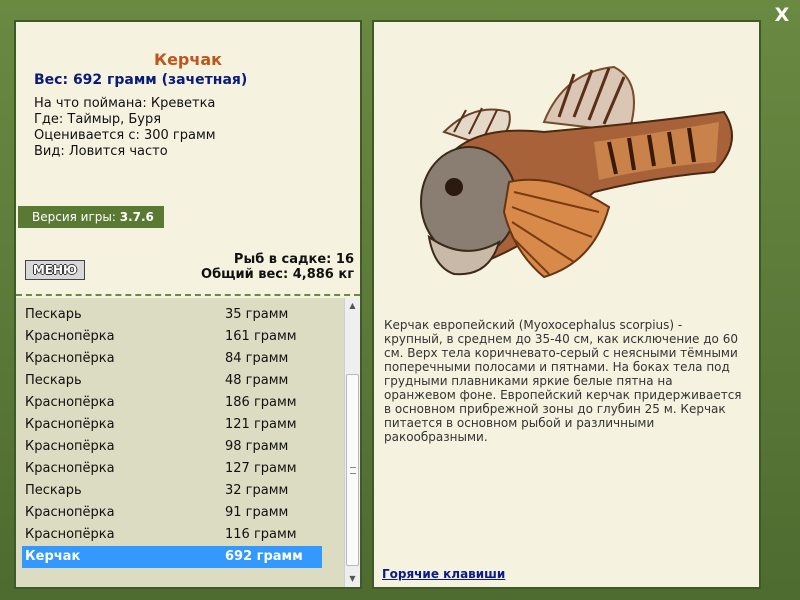  I want to click on fish-name-cell: Керчак, so click(53, 556).